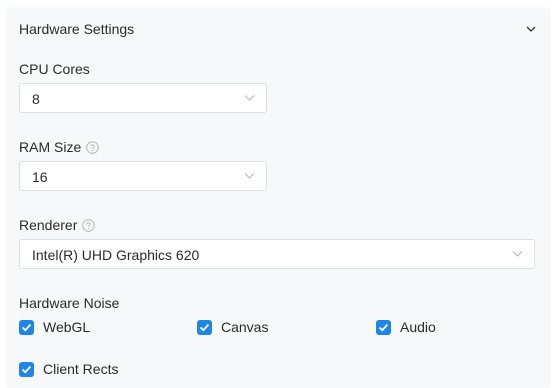 This screenshot has width=559, height=388. Describe the element at coordinates (40, 177) in the screenshot. I see `ram-size-value: 16` at that location.